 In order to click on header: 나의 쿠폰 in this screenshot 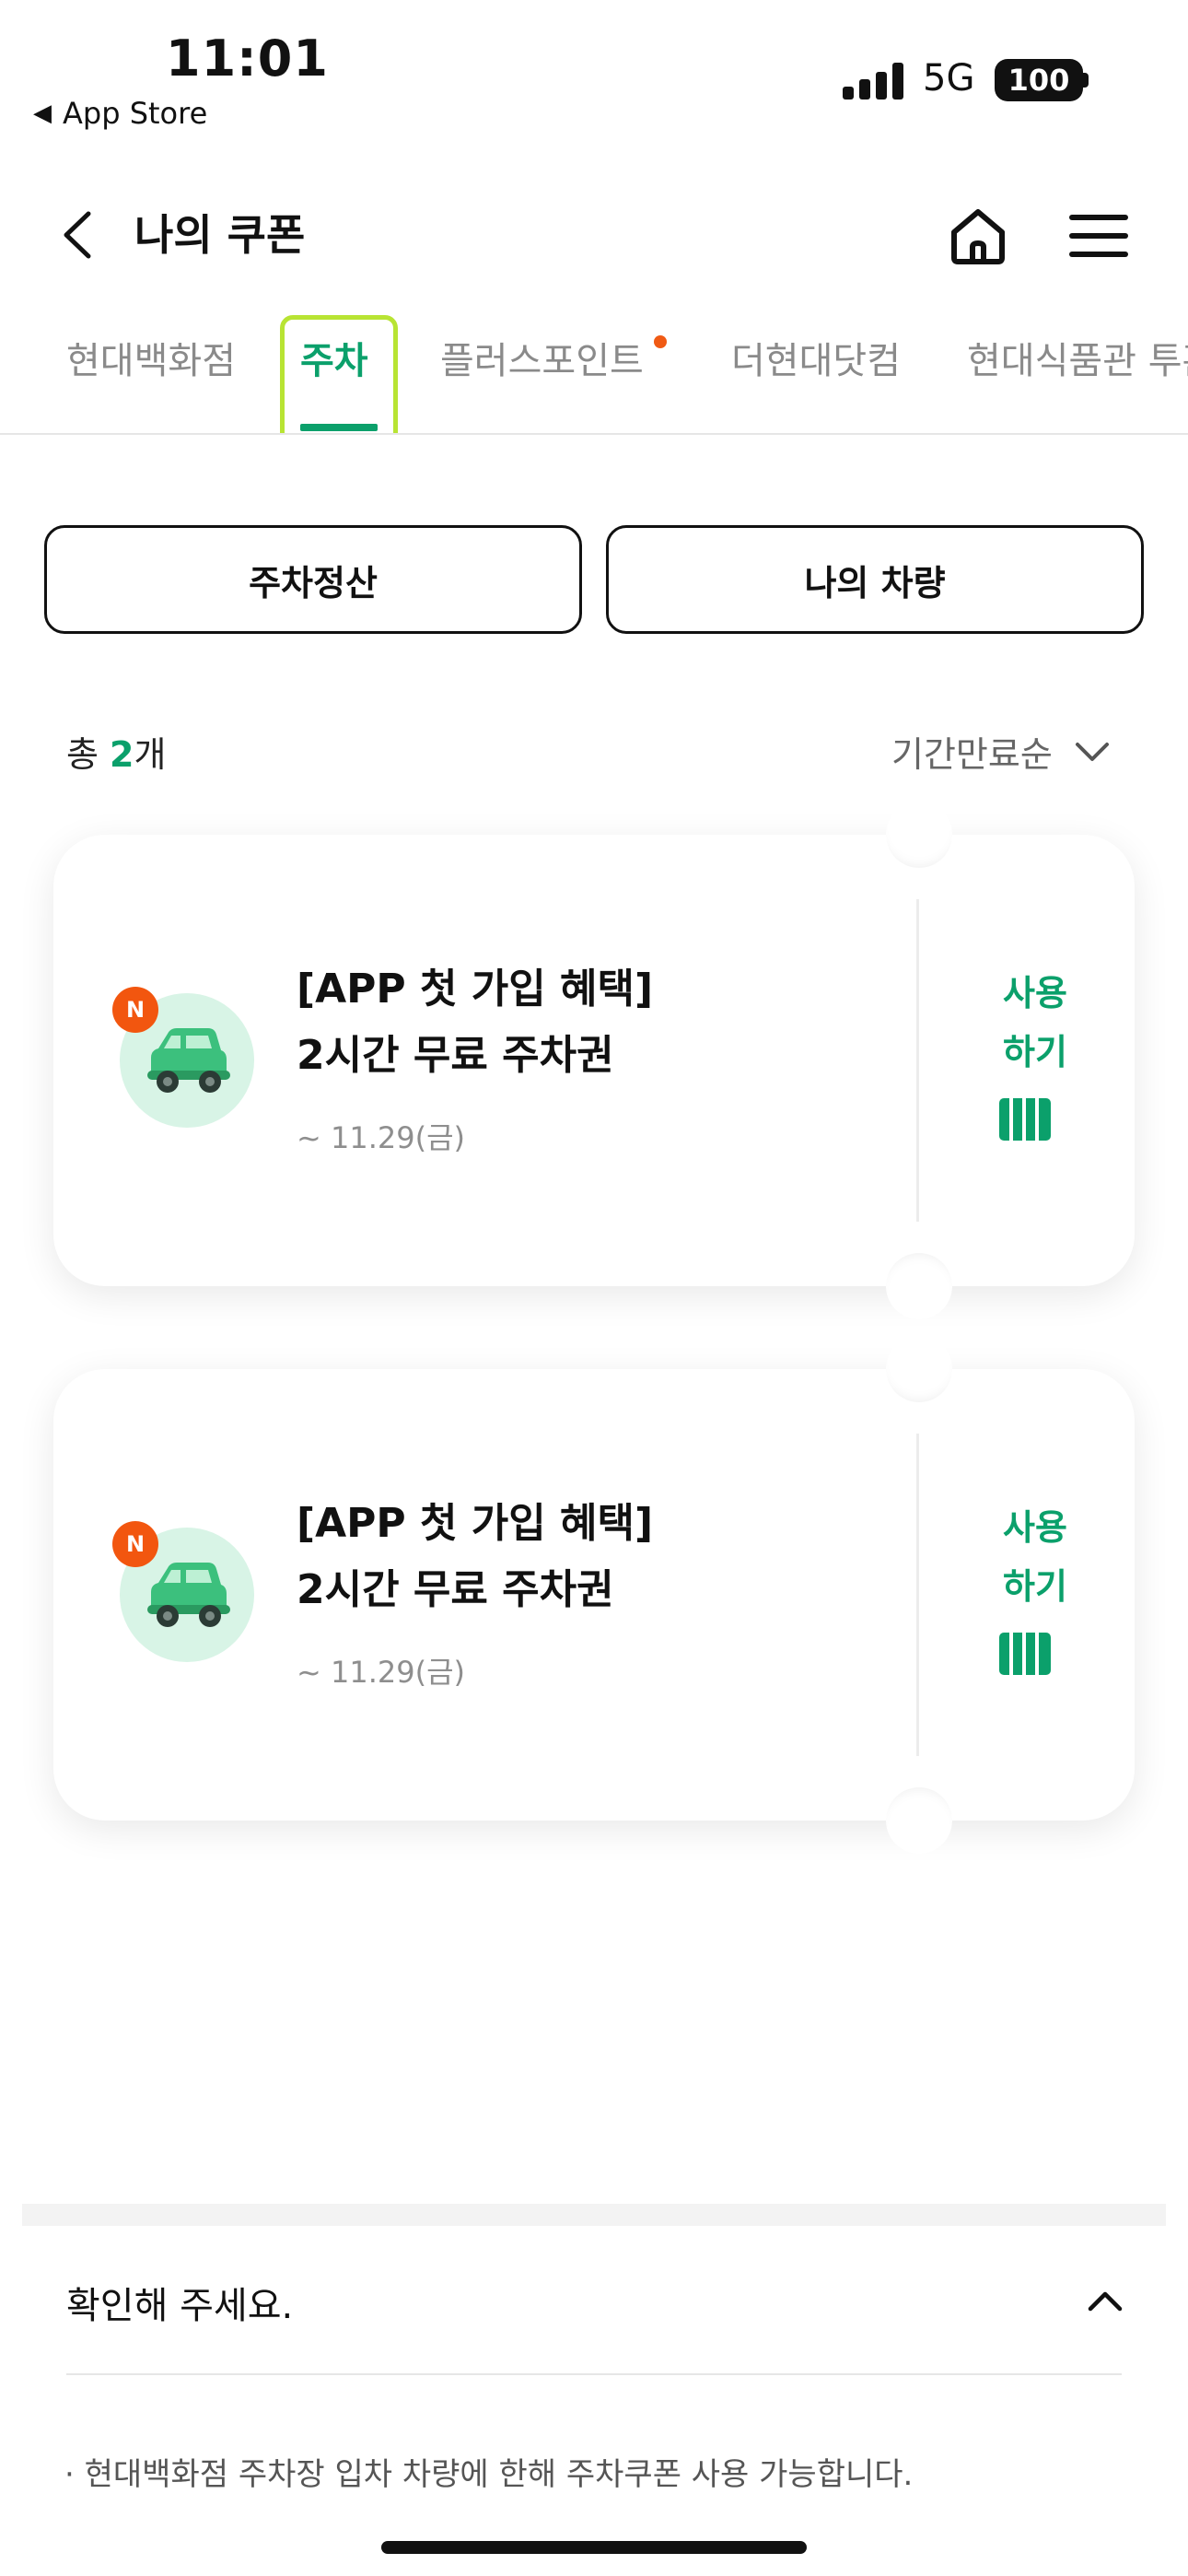, I will do `click(594, 235)`.